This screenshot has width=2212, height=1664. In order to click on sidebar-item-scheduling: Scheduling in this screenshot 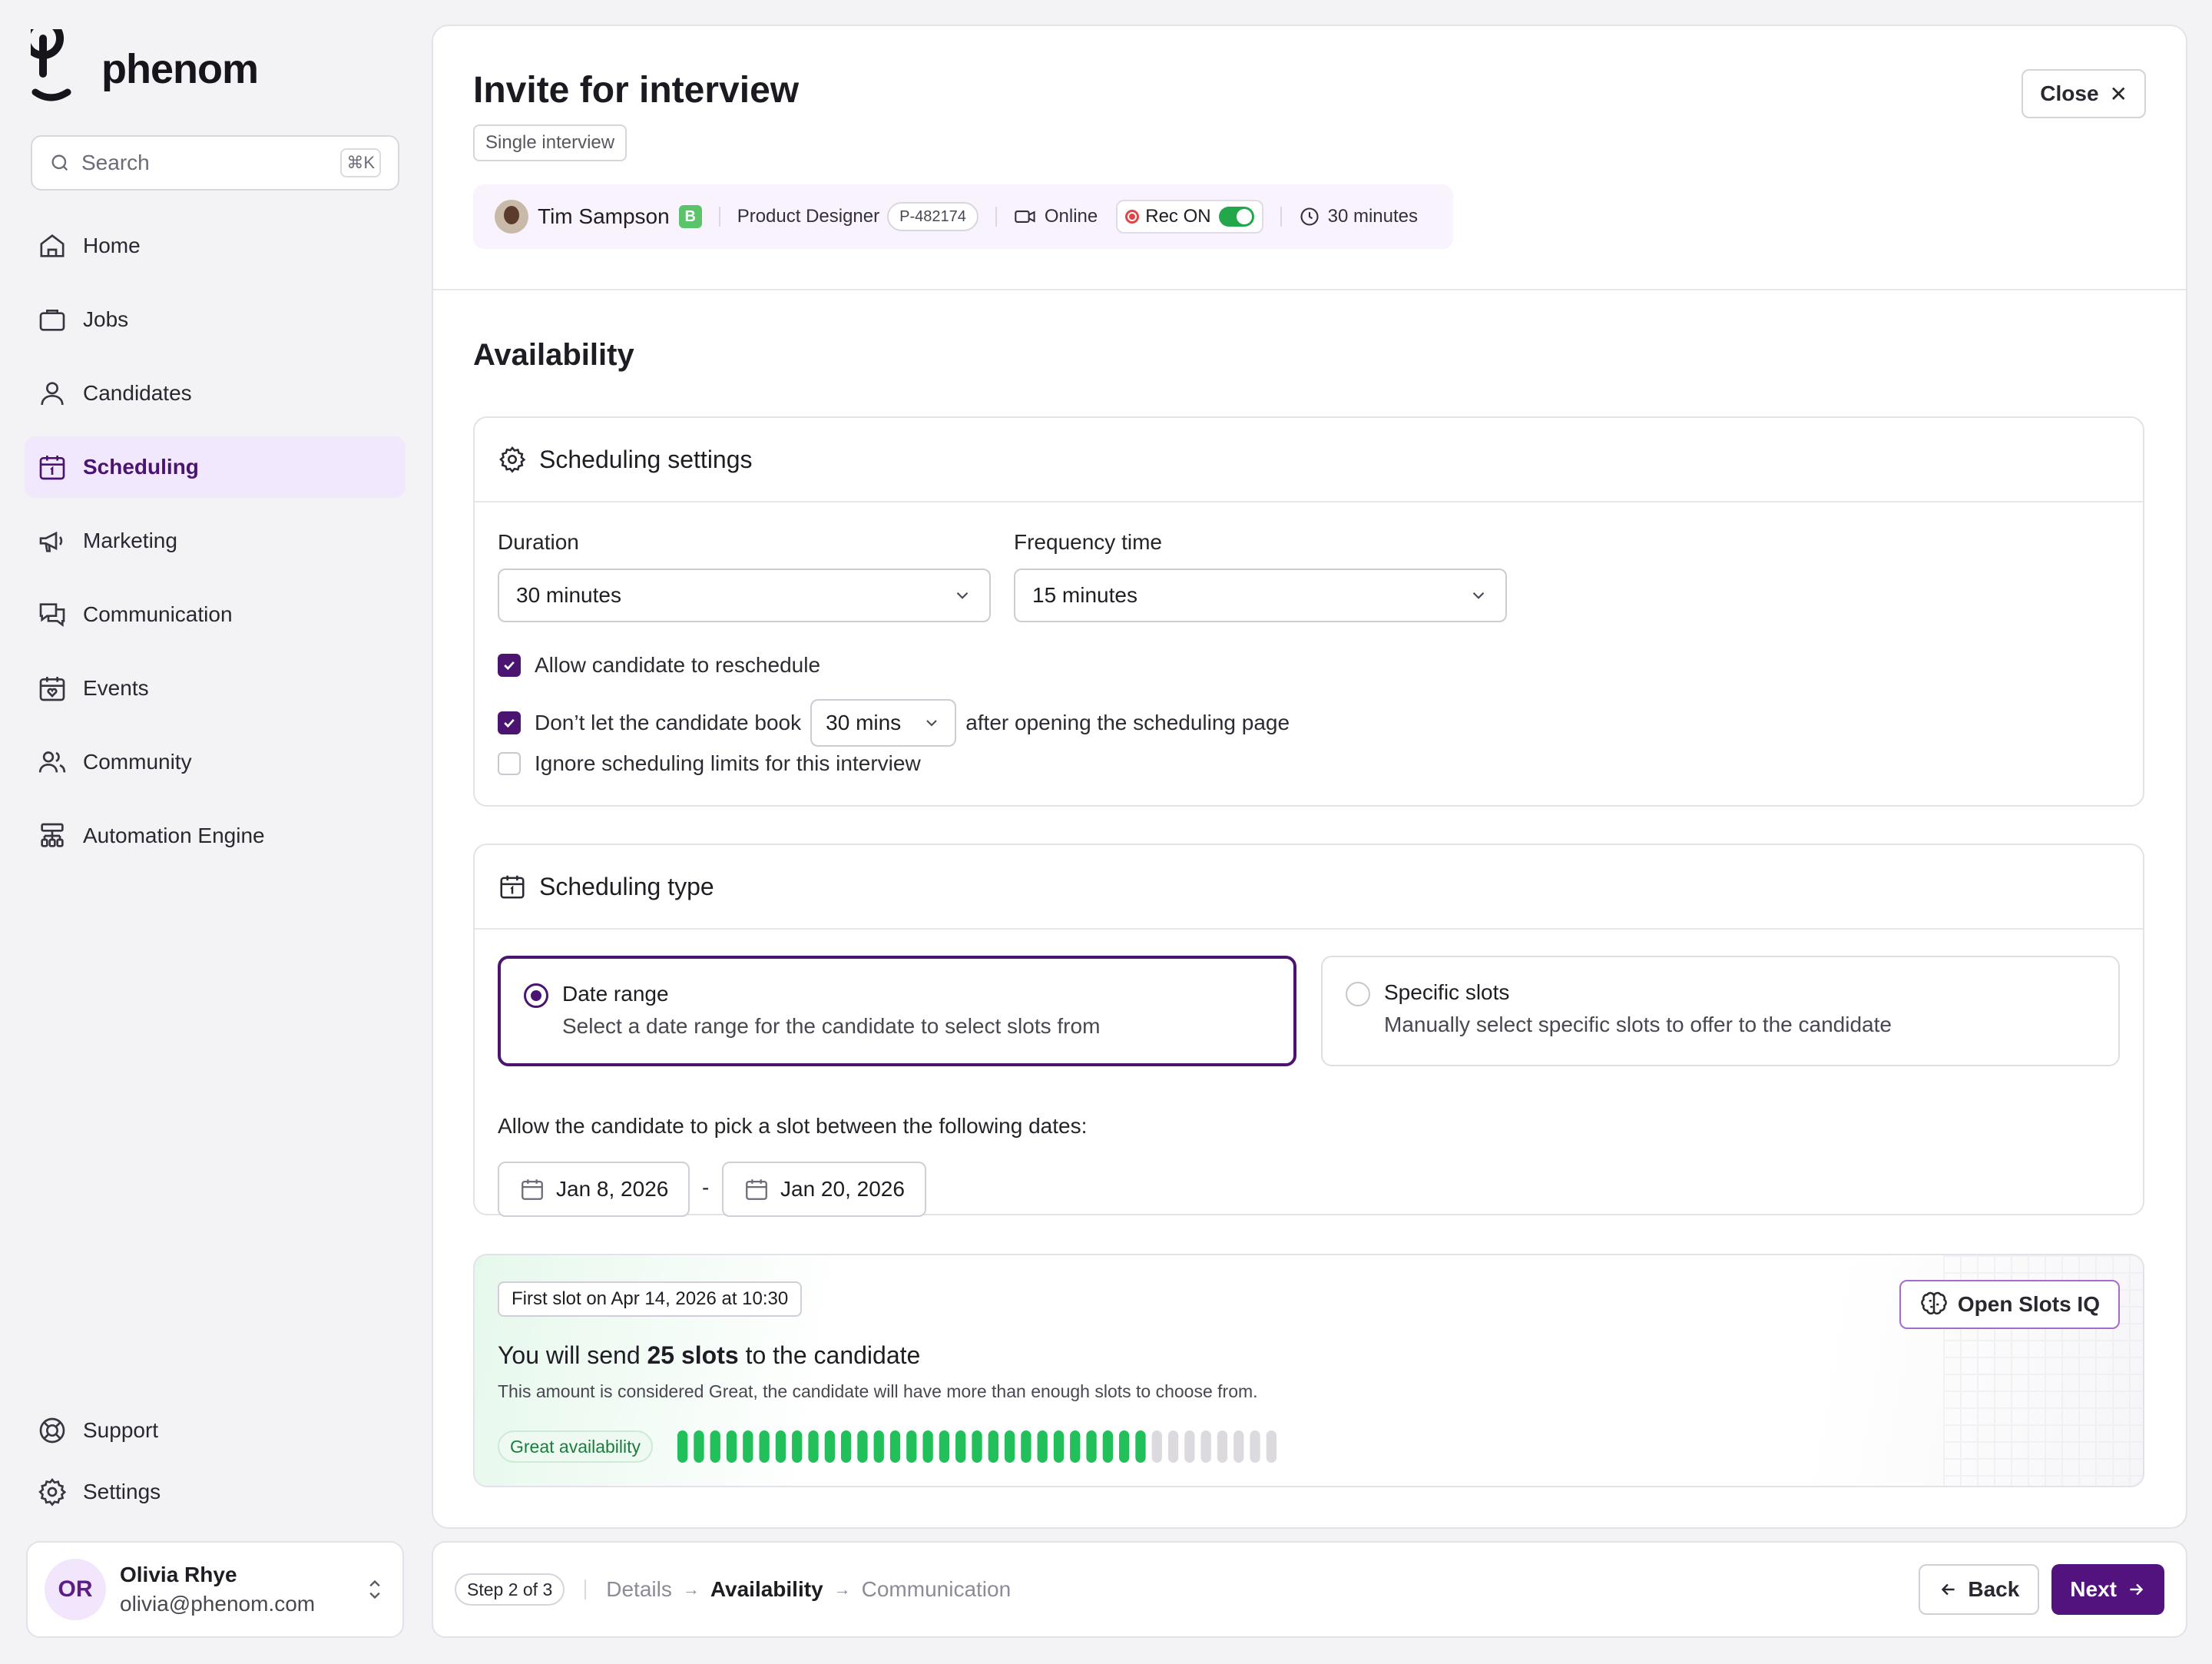, I will do `click(216, 467)`.